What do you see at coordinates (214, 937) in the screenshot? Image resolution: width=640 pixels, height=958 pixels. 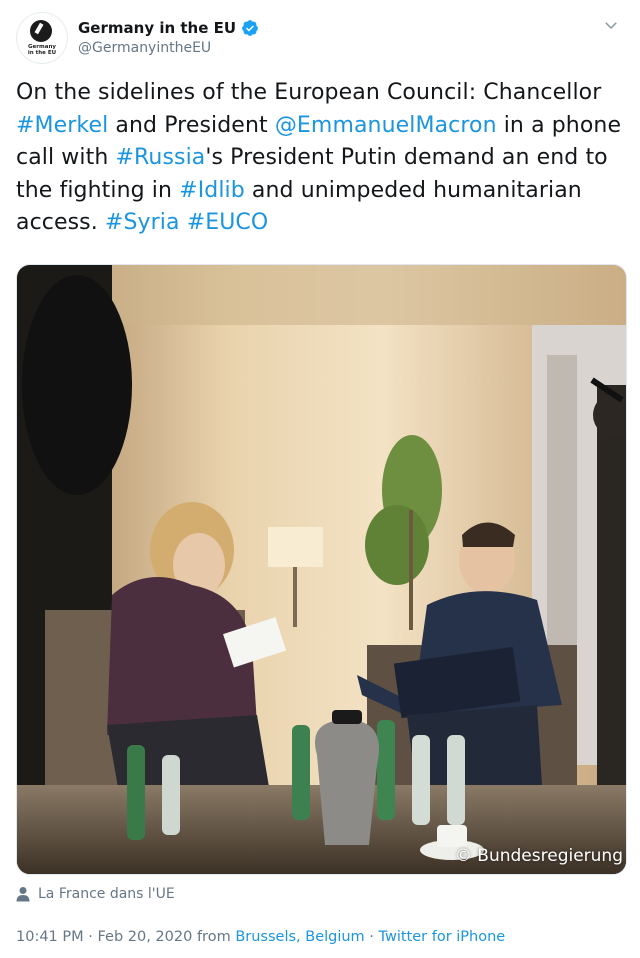 I see `meta-from-word: from` at bounding box center [214, 937].